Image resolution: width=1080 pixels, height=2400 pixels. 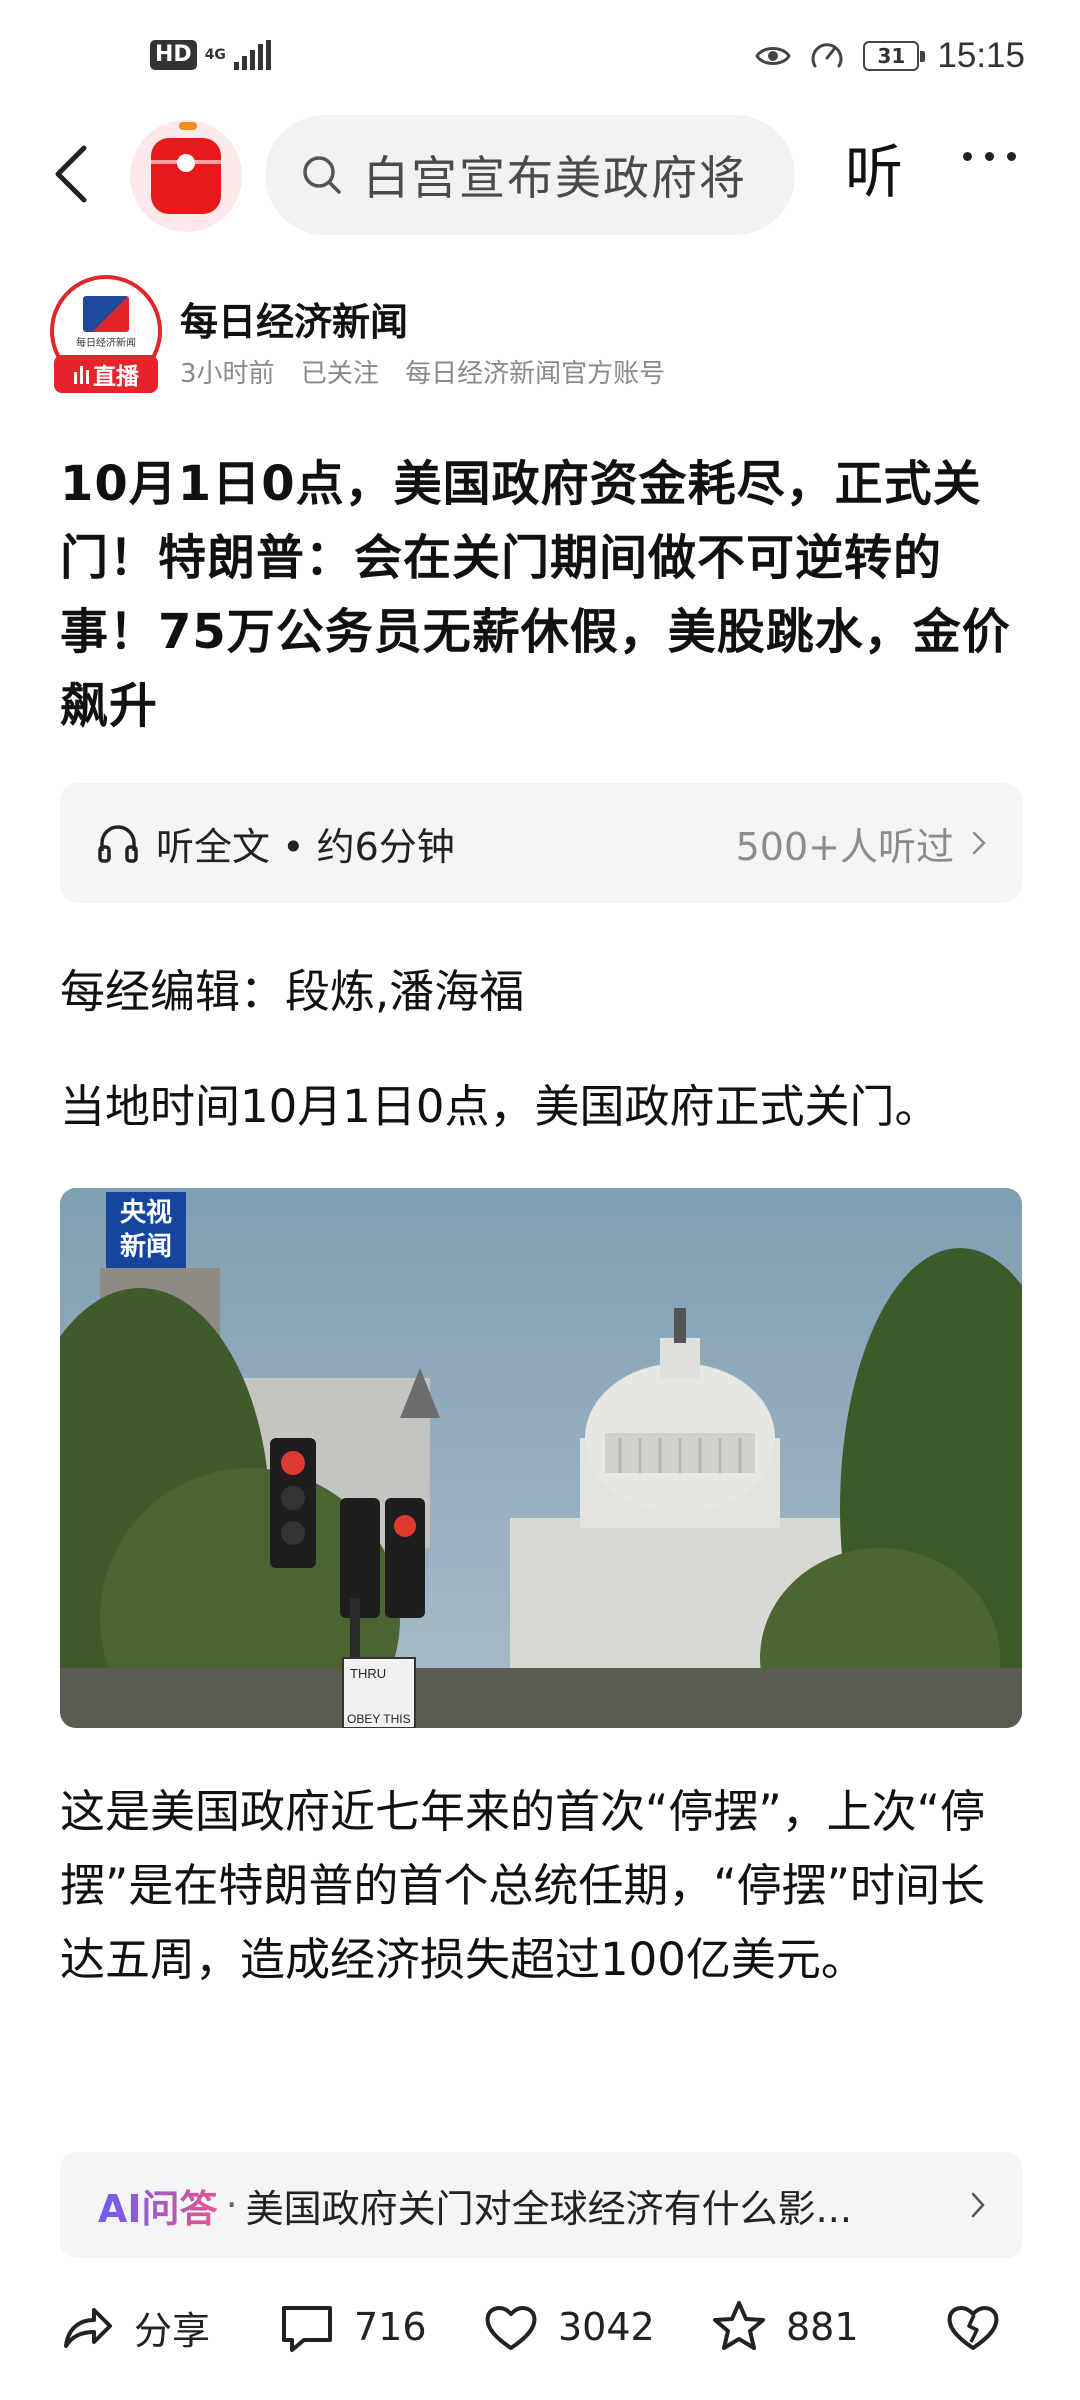 I want to click on listen-count: 500+人听过, so click(x=844, y=846).